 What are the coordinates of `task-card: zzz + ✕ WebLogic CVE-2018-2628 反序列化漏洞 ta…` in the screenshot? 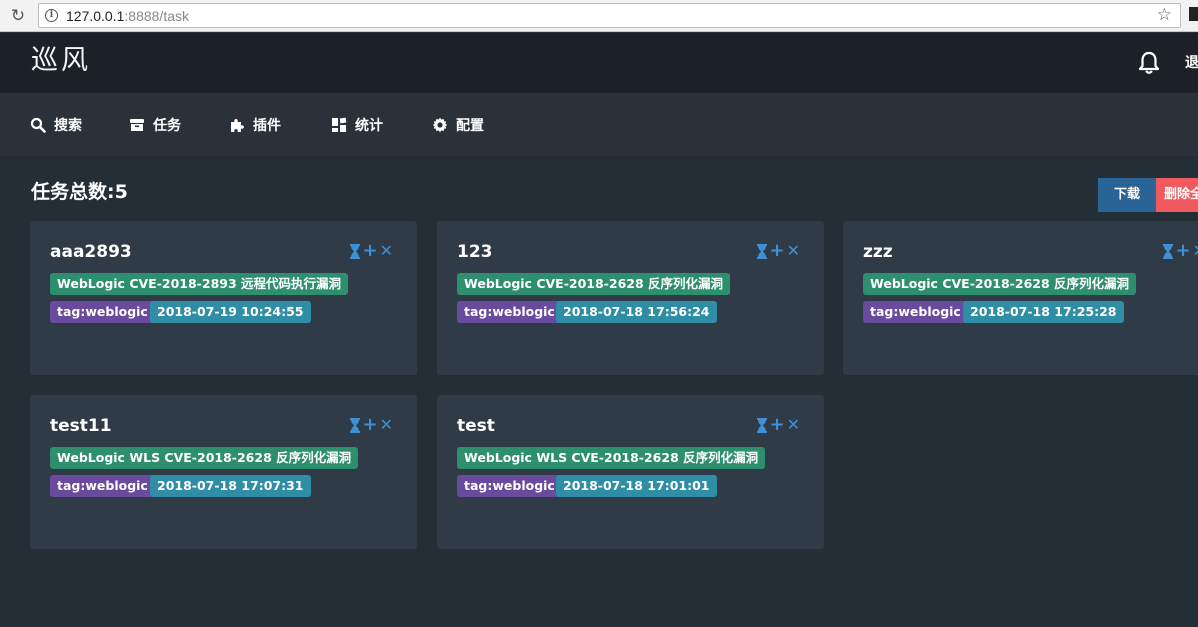 It's located at (1020, 298).